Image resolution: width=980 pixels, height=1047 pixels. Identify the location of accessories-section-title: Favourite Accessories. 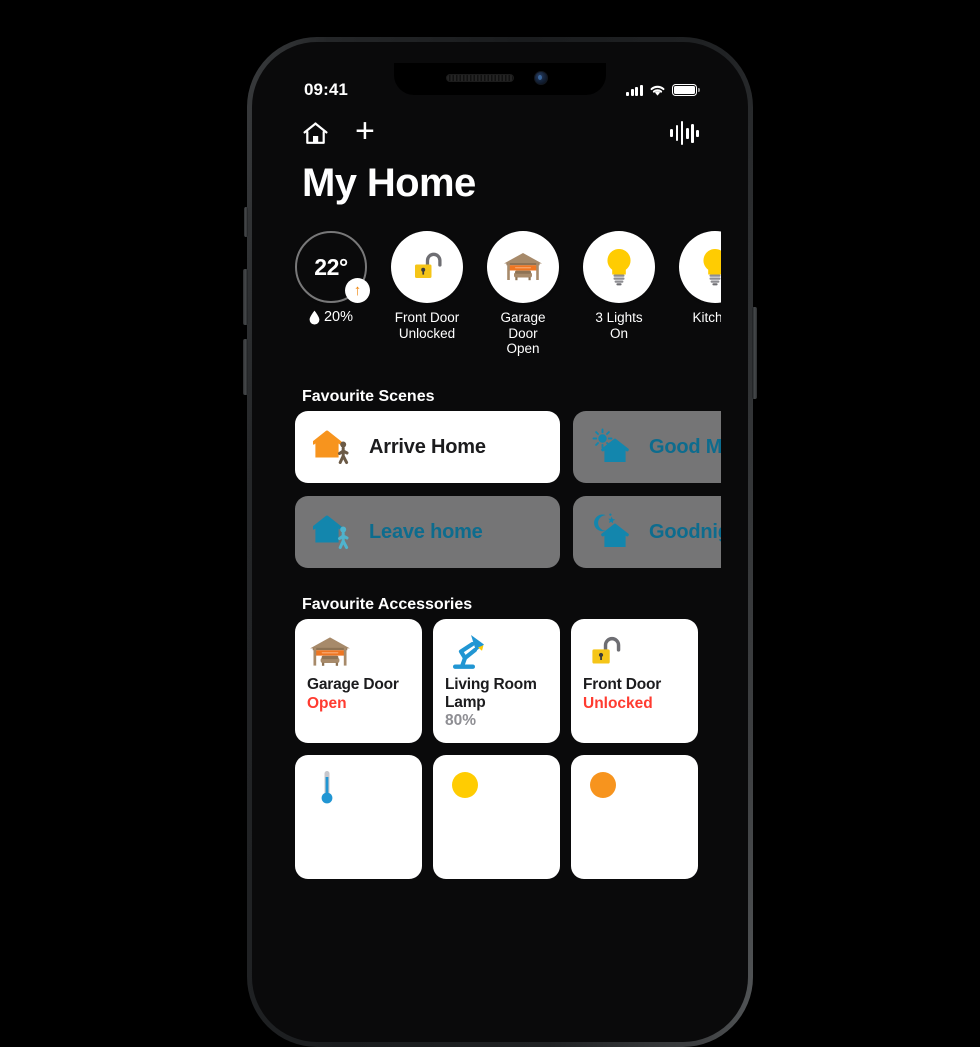
(387, 604).